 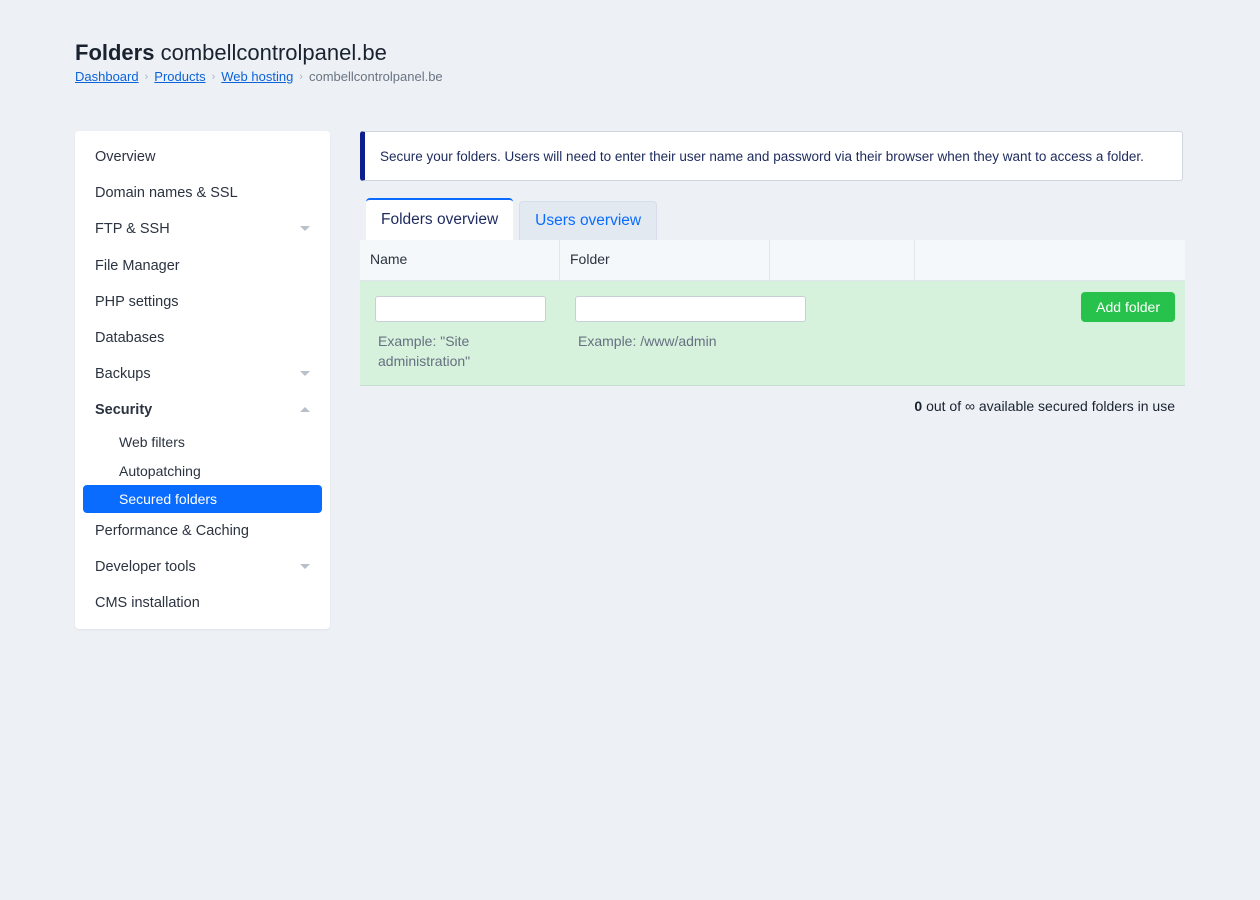 I want to click on sidebar-item-developer-tools: Developer tools, so click(x=202, y=567).